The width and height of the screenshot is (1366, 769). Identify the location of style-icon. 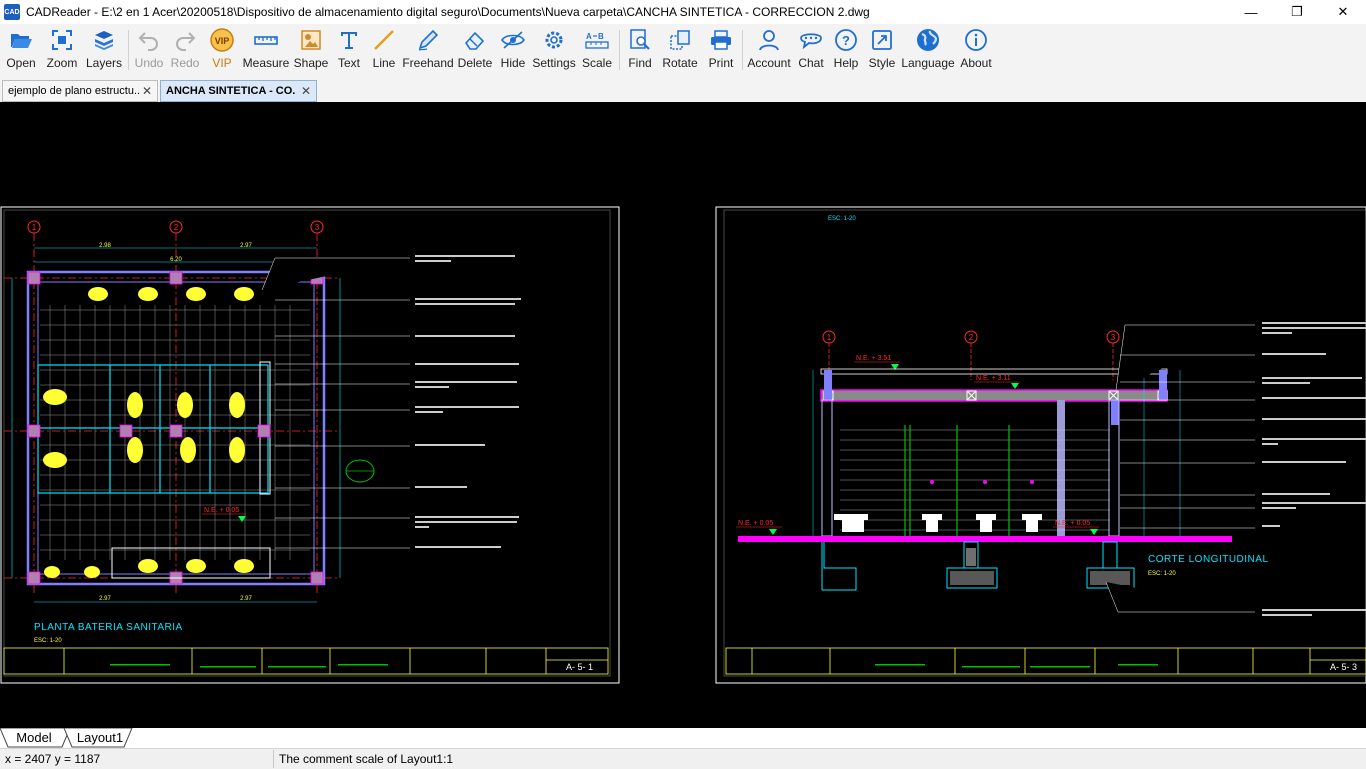
(882, 40).